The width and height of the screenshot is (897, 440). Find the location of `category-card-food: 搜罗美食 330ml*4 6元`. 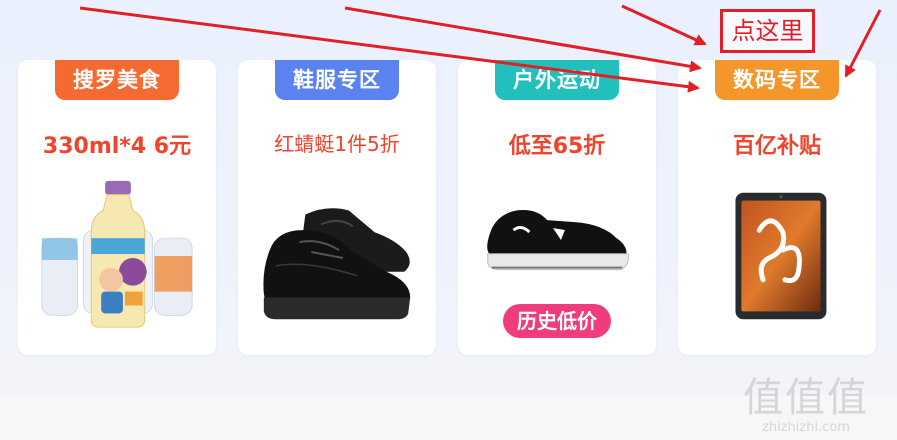

category-card-food: 搜罗美食 330ml*4 6元 is located at coordinates (117, 207).